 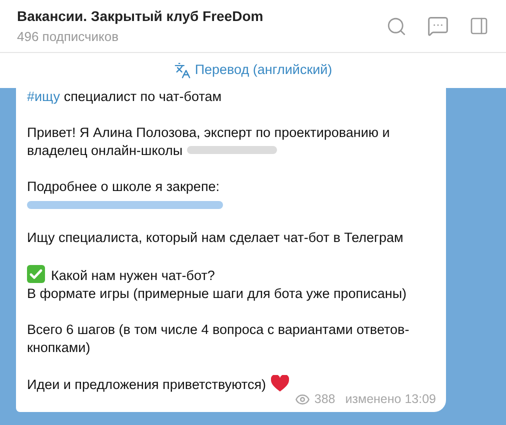 I want to click on view-count: 388, so click(x=325, y=399).